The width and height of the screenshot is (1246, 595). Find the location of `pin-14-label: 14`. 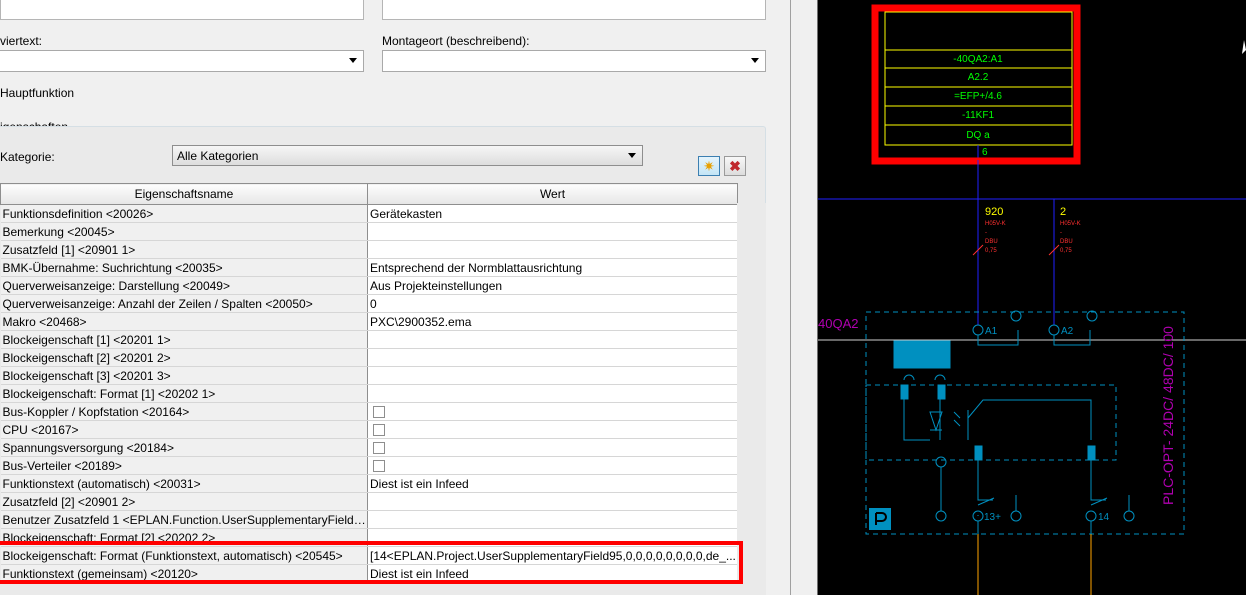

pin-14-label: 14 is located at coordinates (1104, 517).